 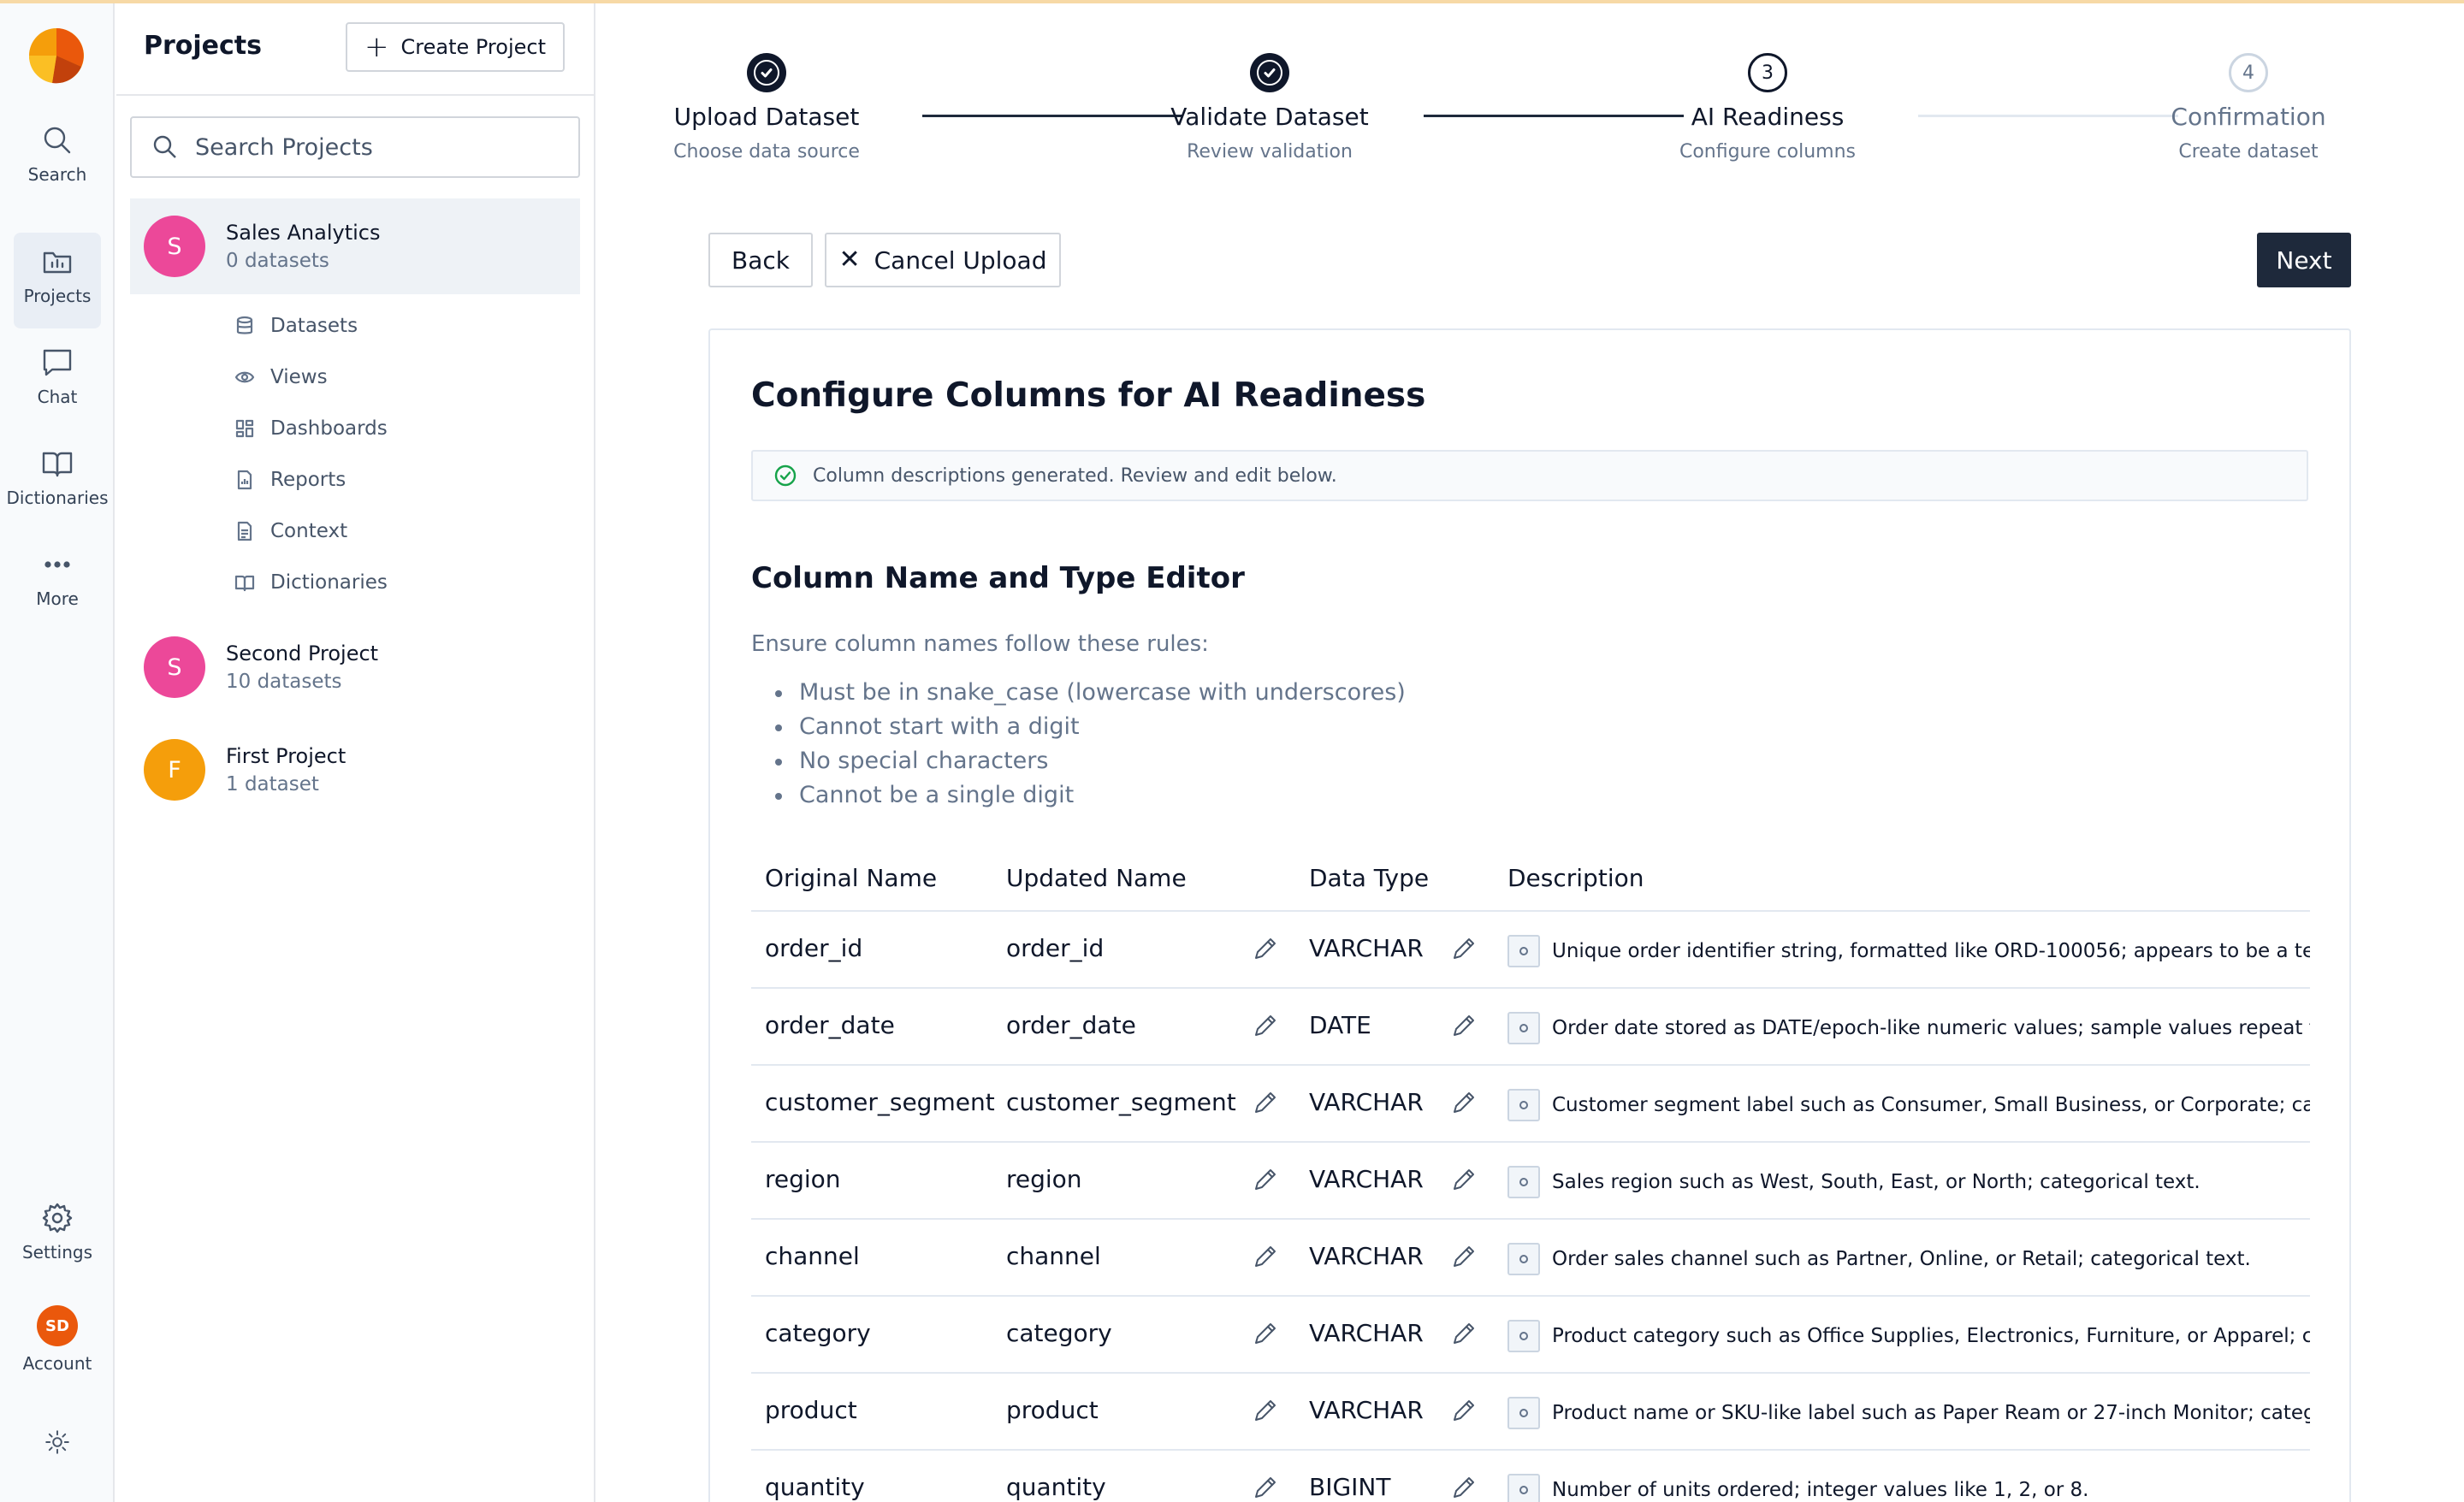 What do you see at coordinates (1053, 1256) in the screenshot?
I see `updated-name-cell: channel` at bounding box center [1053, 1256].